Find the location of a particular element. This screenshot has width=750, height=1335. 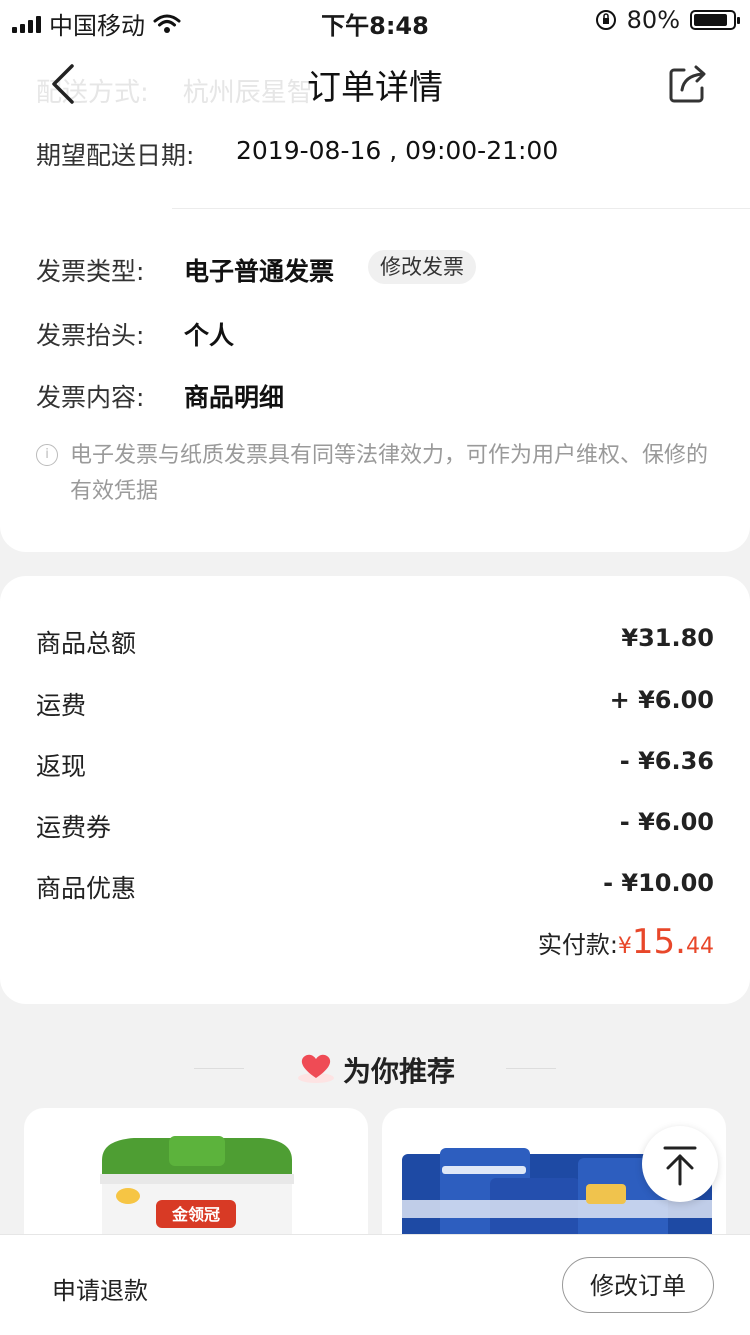

share-icon is located at coordinates (688, 84).